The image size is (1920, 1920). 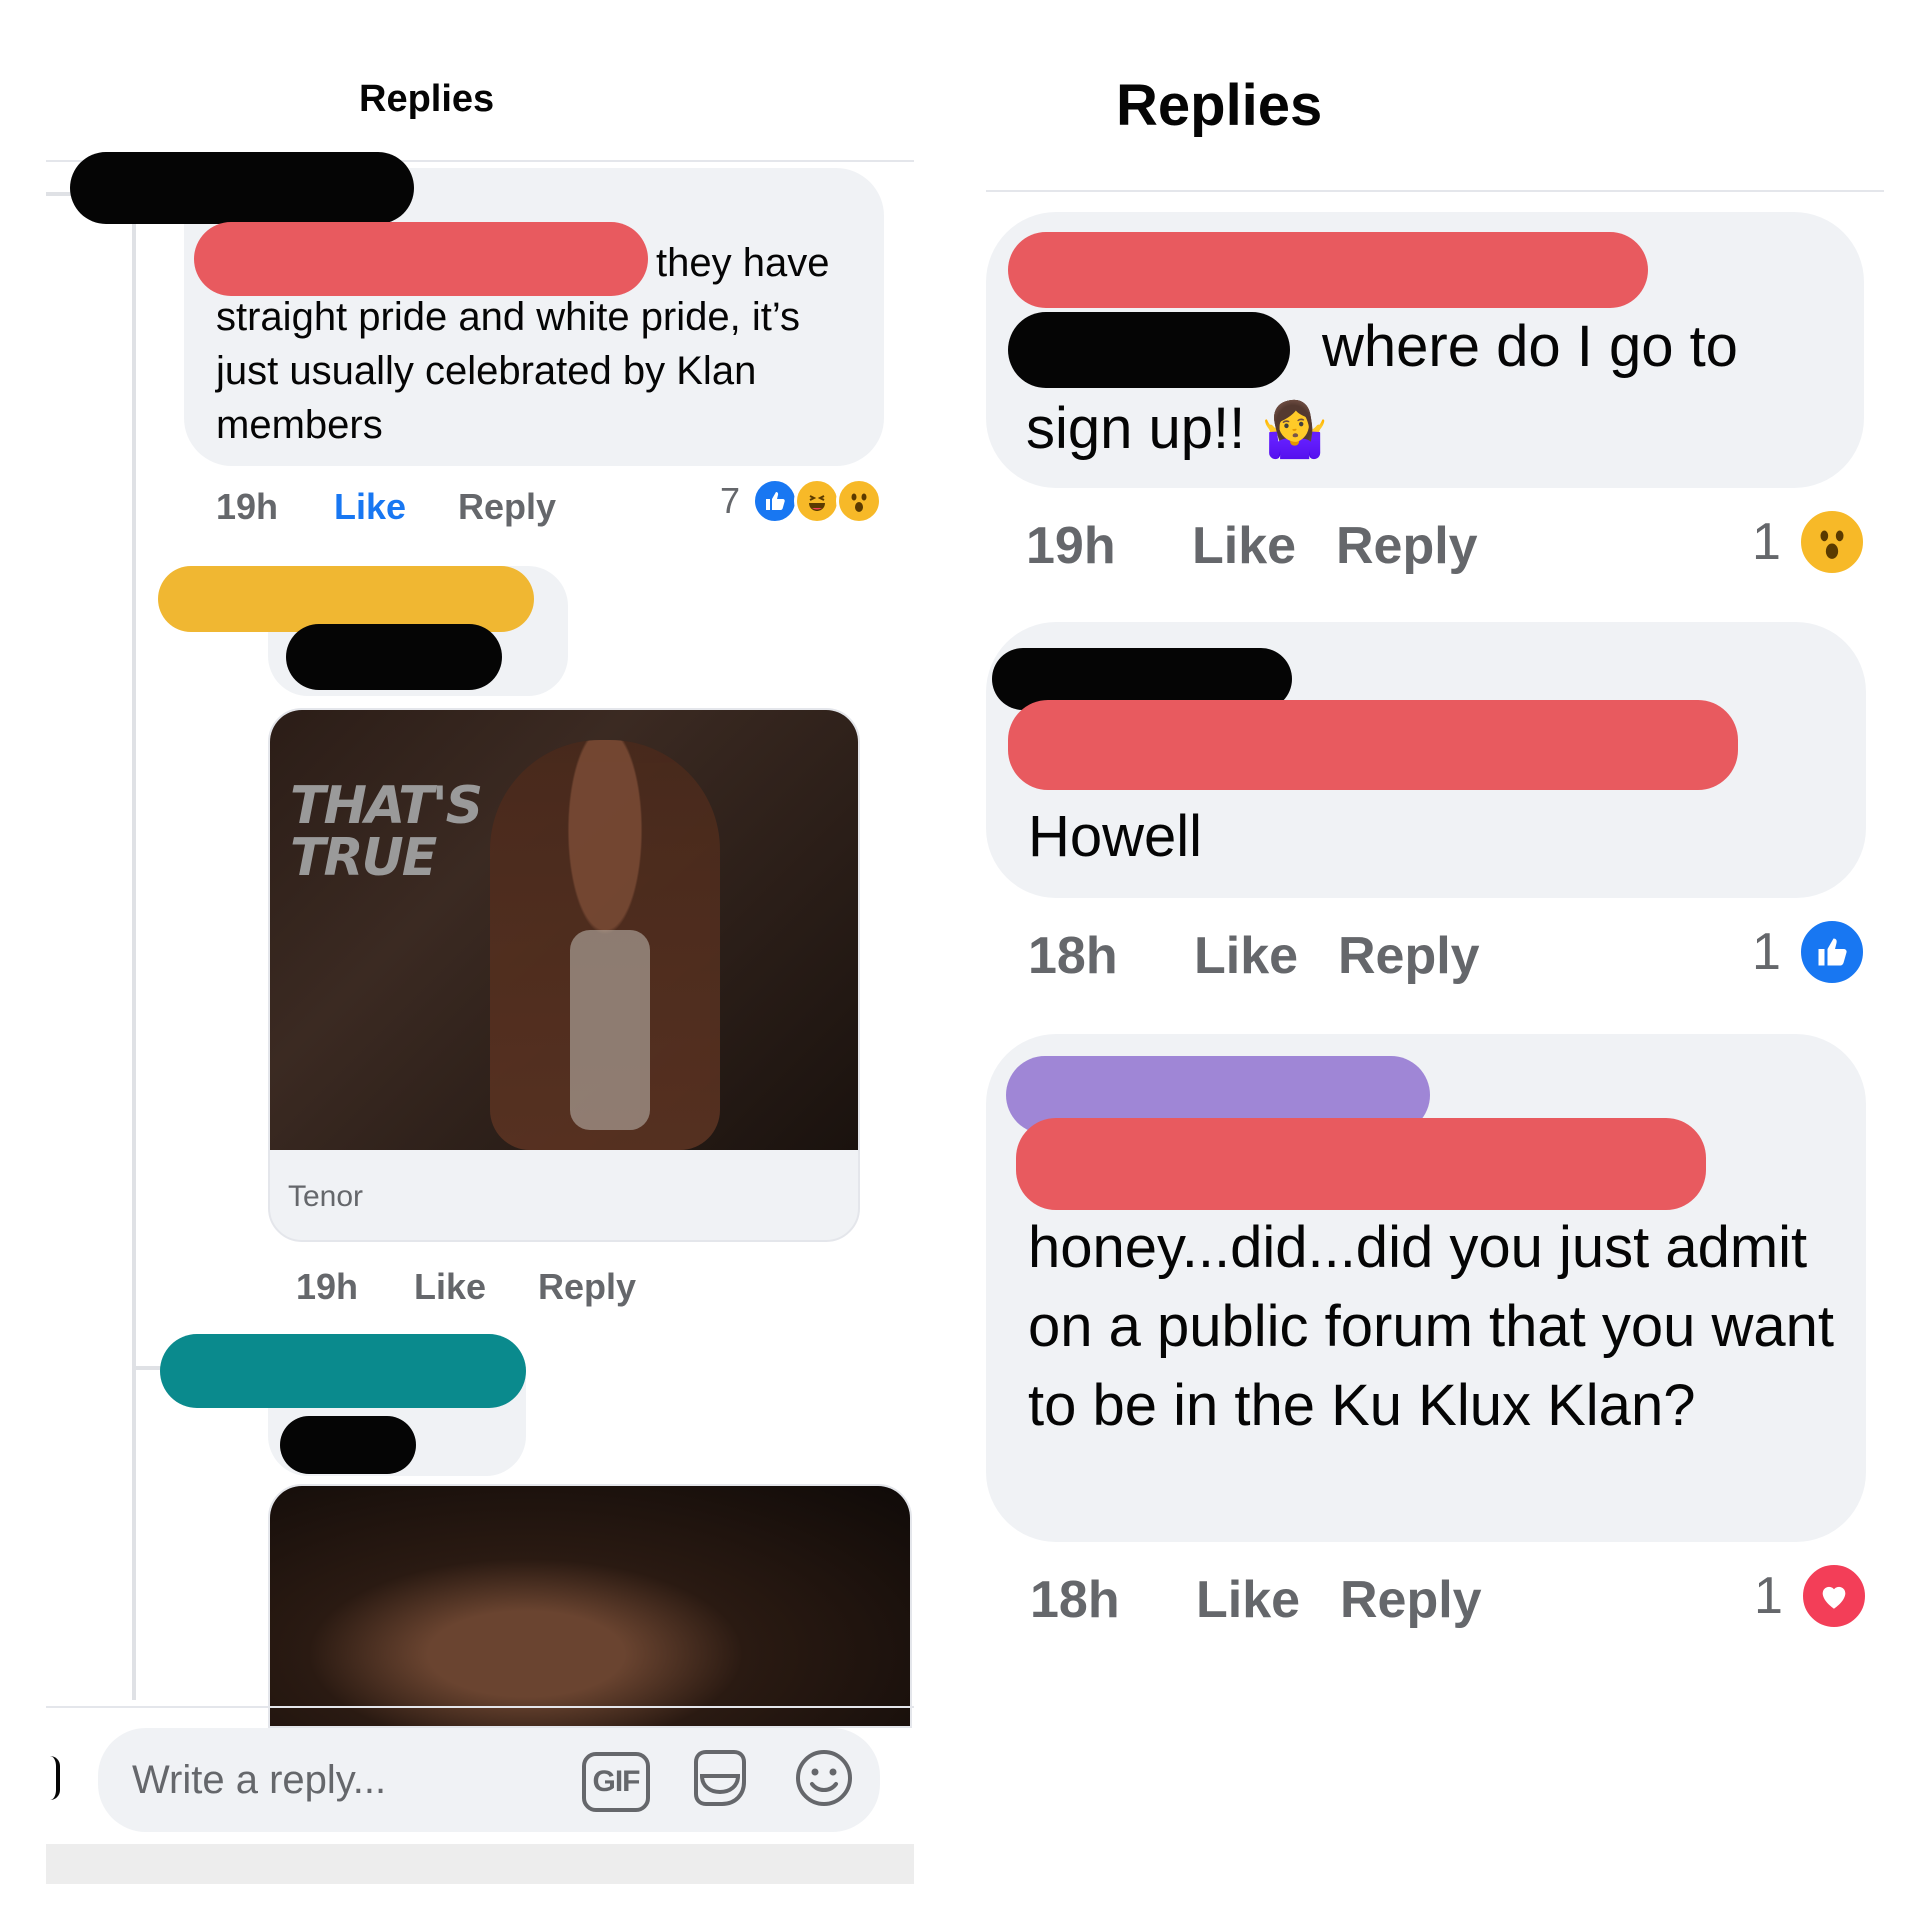 I want to click on gif-figure-shirt, so click(x=610, y=1030).